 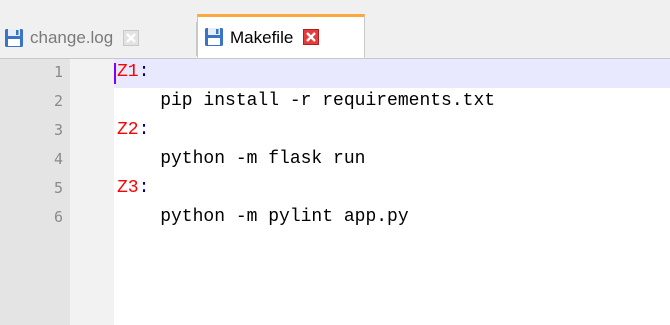 I want to click on code-text: Z3:, so click(x=133, y=188).